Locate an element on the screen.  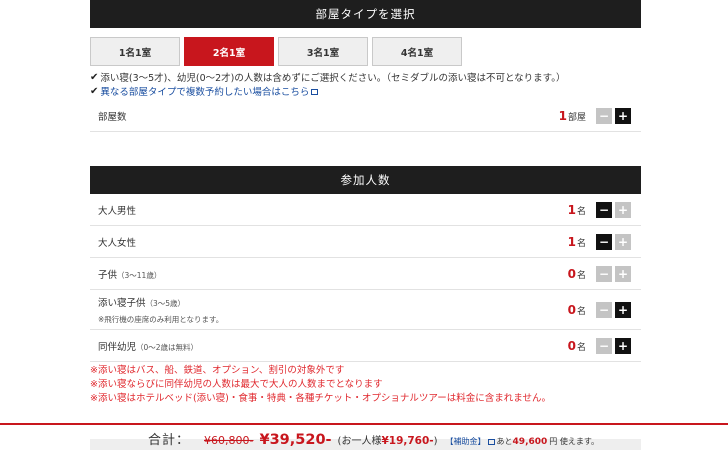
room-count-unit: 部屋 is located at coordinates (576, 117).